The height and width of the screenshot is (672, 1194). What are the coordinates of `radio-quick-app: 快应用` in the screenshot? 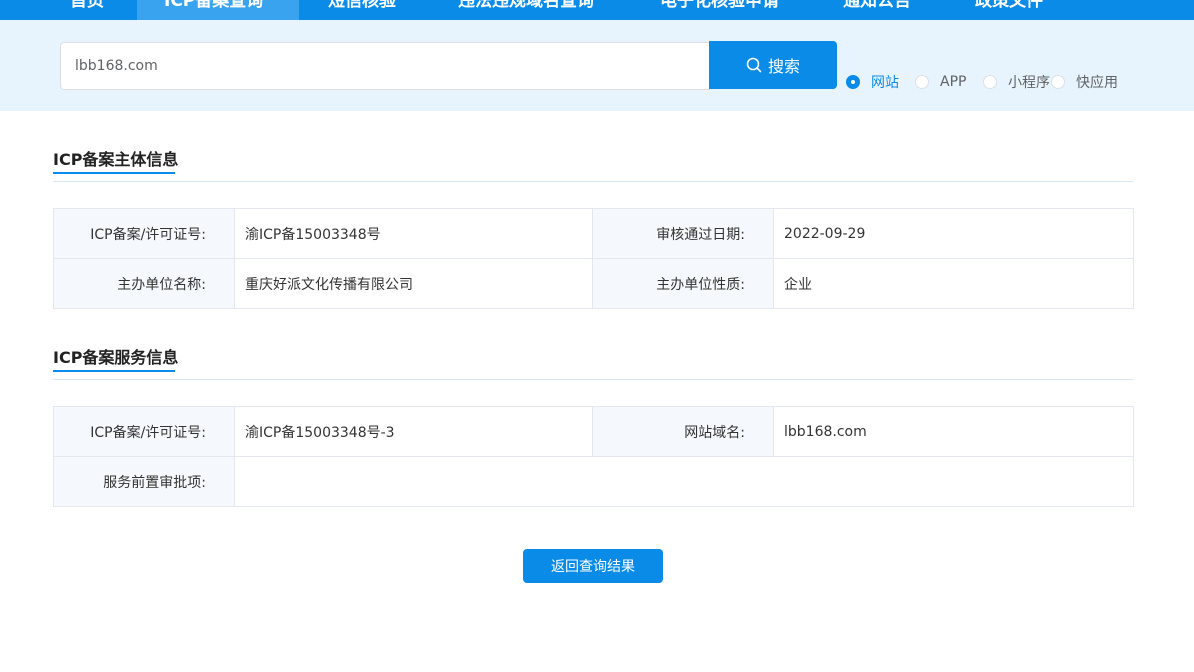 It's located at (1084, 82).